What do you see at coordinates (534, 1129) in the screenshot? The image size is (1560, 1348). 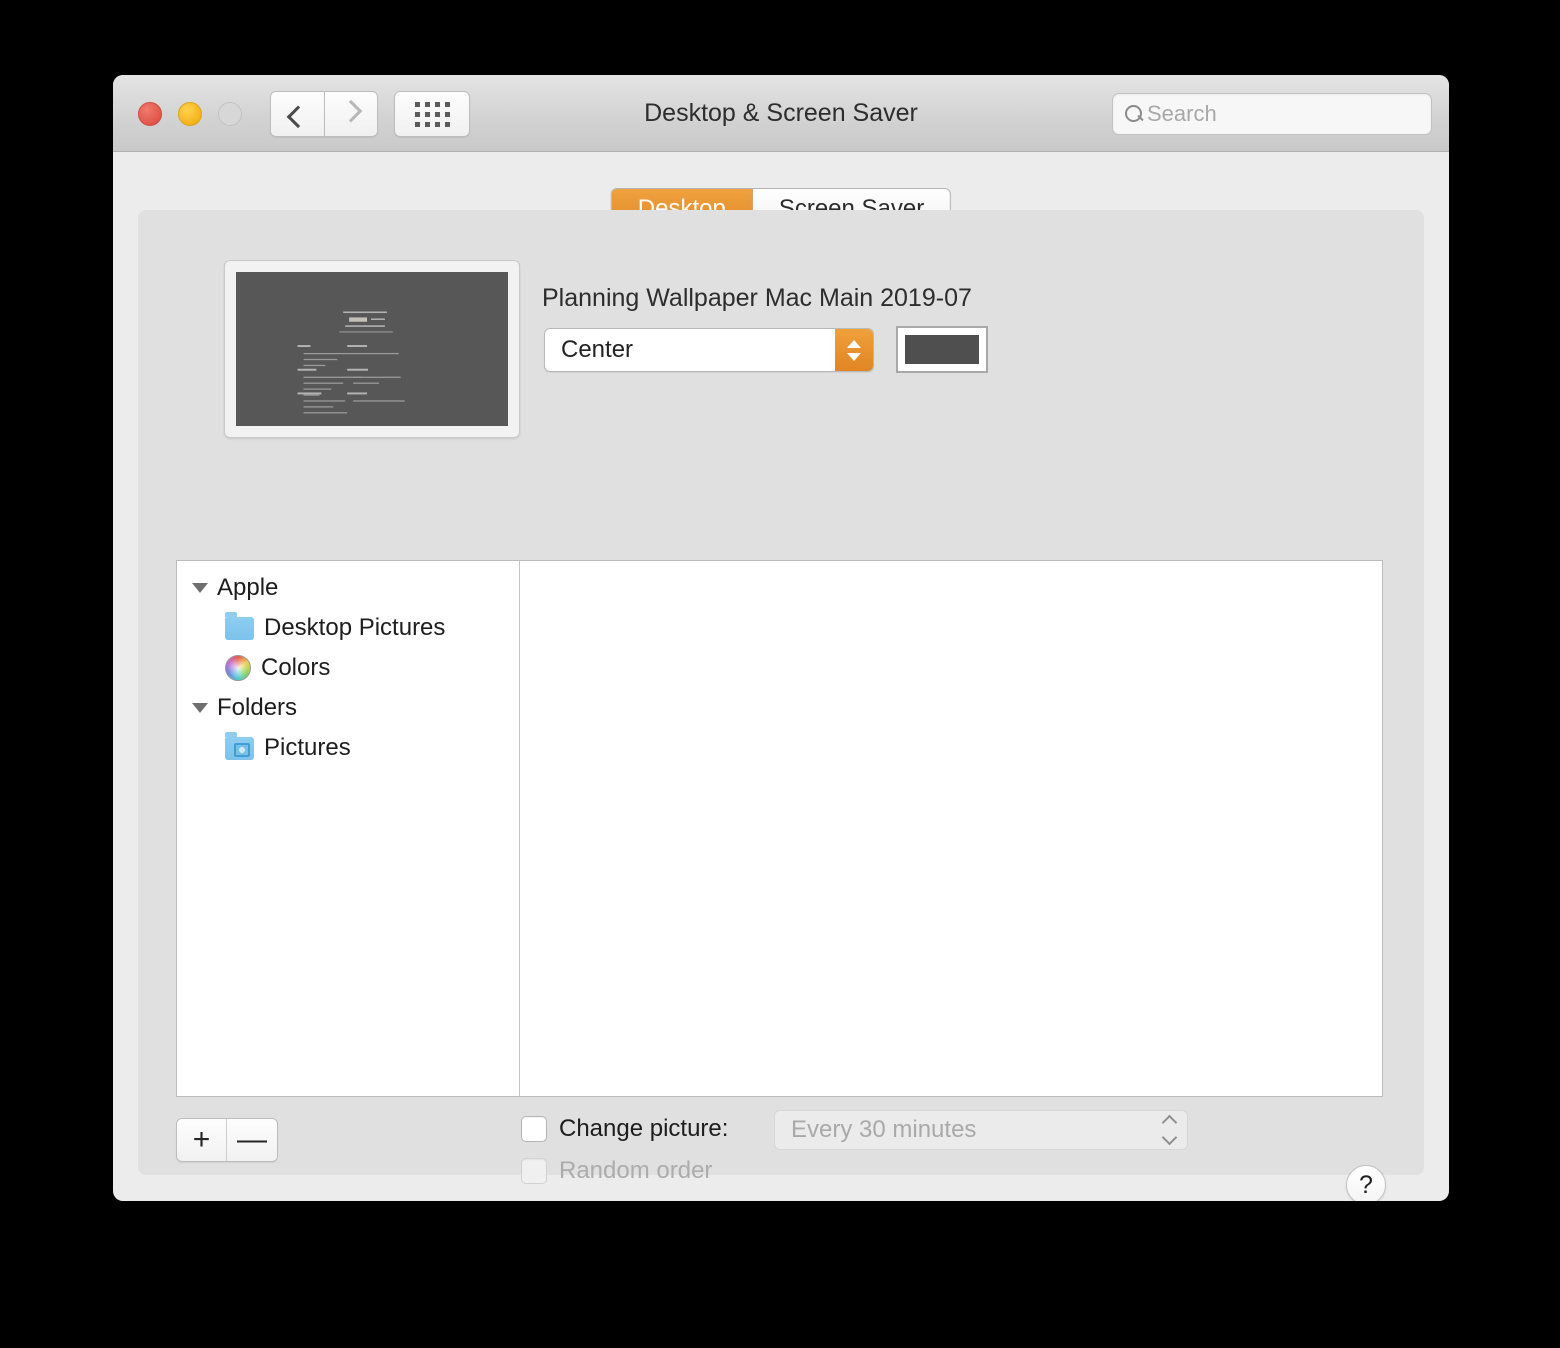 I see `change-picture-checkbox` at bounding box center [534, 1129].